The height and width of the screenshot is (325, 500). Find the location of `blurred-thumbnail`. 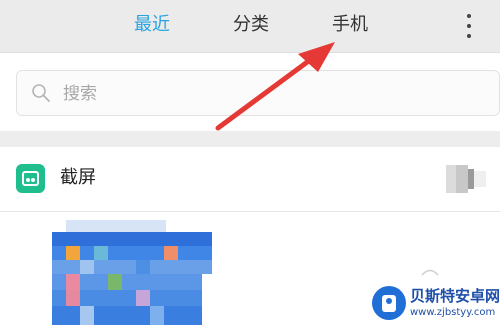

blurred-thumbnail is located at coordinates (468, 179).